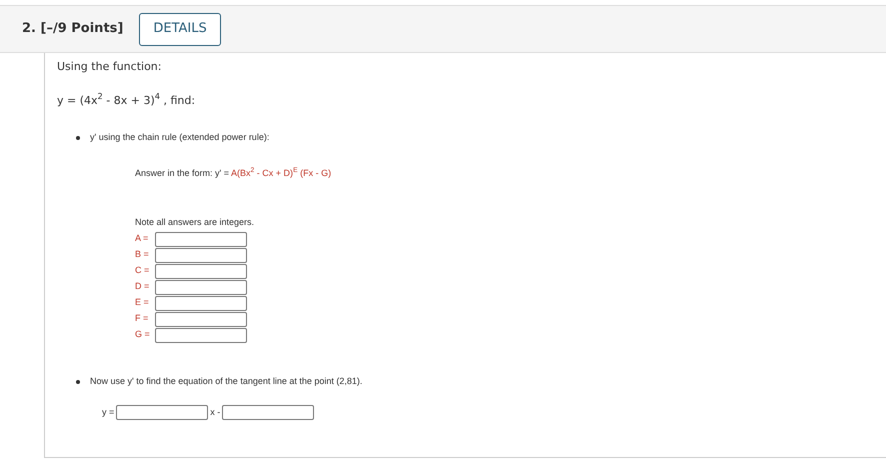 This screenshot has width=886, height=468. What do you see at coordinates (233, 173) in the screenshot?
I see `answer-form-text: Answer in the form: y' = A(Bx$^{2}$ - Cx + D)$^{E}$ (Fx - G)` at bounding box center [233, 173].